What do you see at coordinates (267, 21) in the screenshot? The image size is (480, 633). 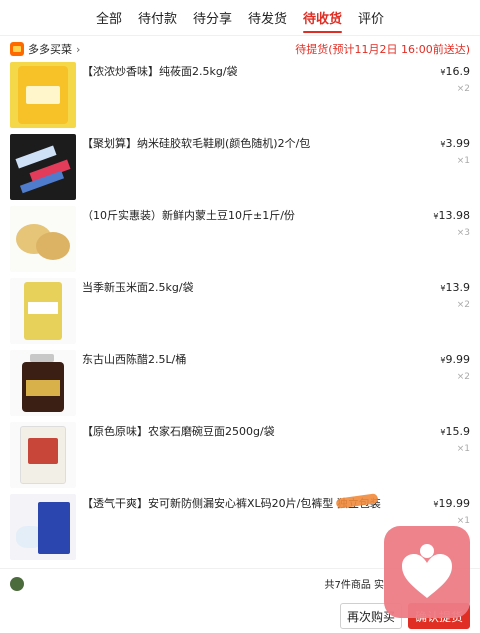 I see `tab-pending-shipment: 待发货` at bounding box center [267, 21].